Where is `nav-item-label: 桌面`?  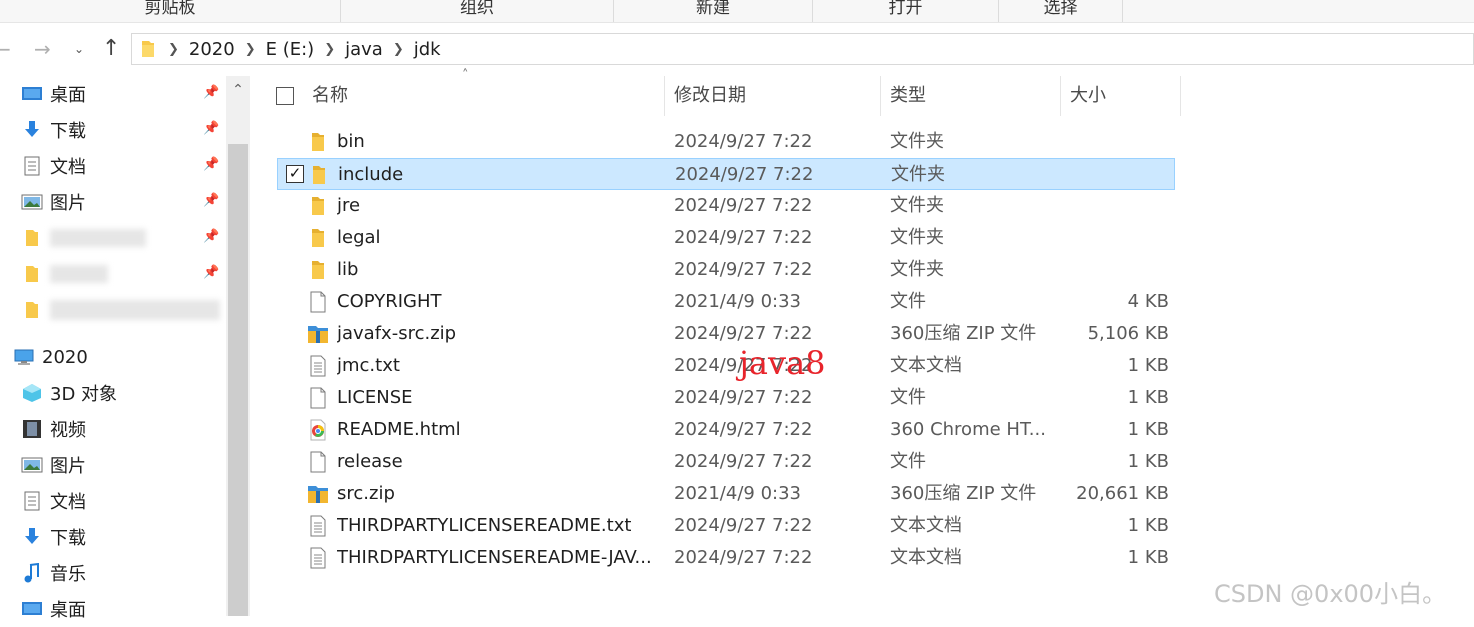
nav-item-label: 桌面 is located at coordinates (68, 95).